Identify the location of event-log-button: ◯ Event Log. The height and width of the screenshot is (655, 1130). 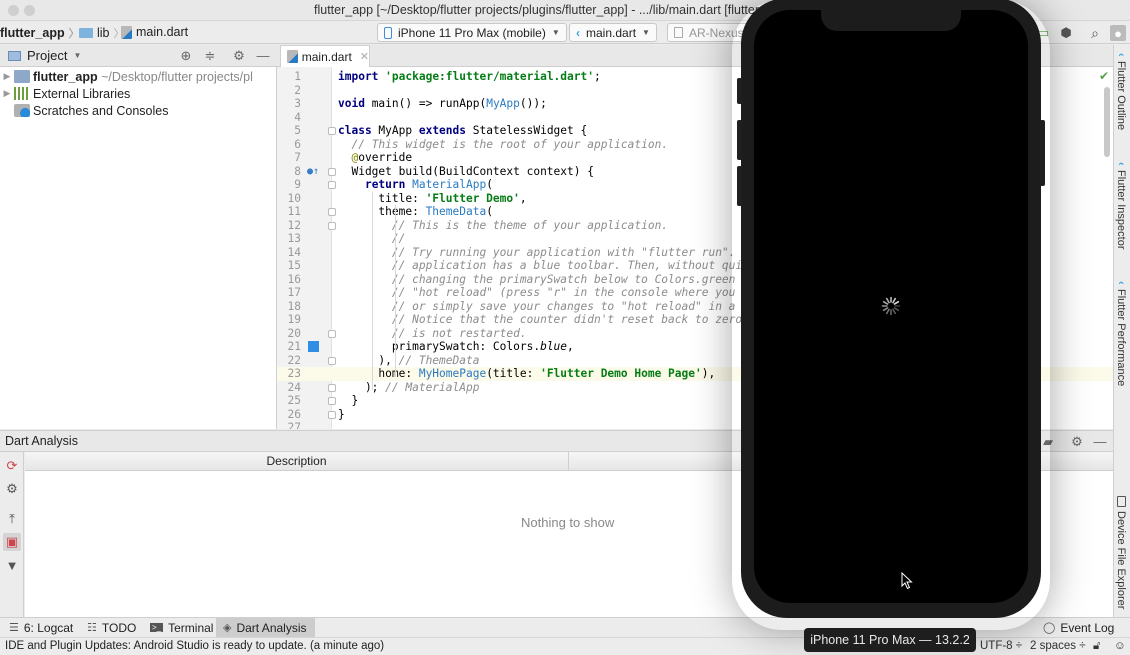
(1078, 627).